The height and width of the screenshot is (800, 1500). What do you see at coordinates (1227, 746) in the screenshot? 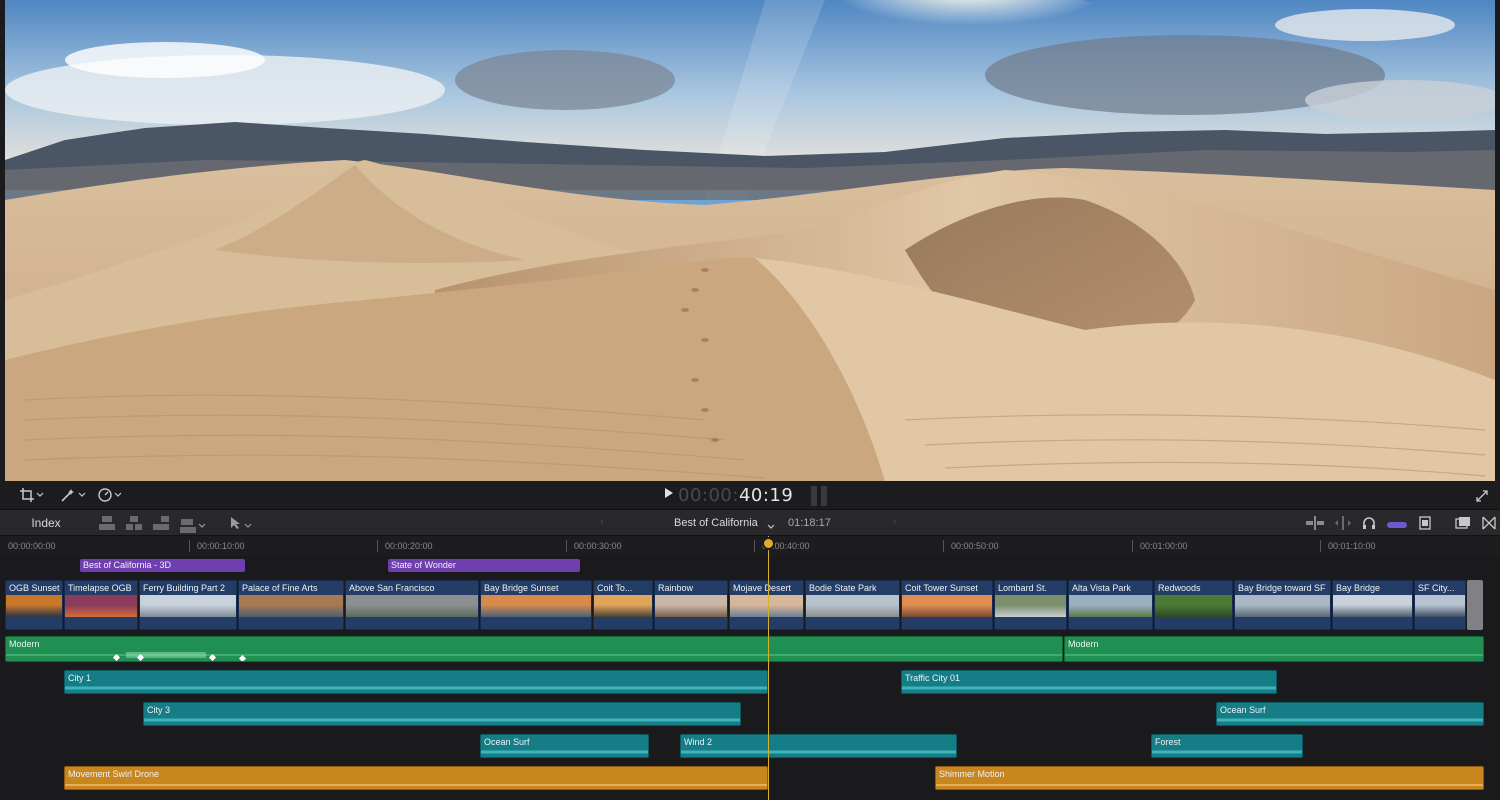
I see `sound-effect-clip: Forest` at bounding box center [1227, 746].